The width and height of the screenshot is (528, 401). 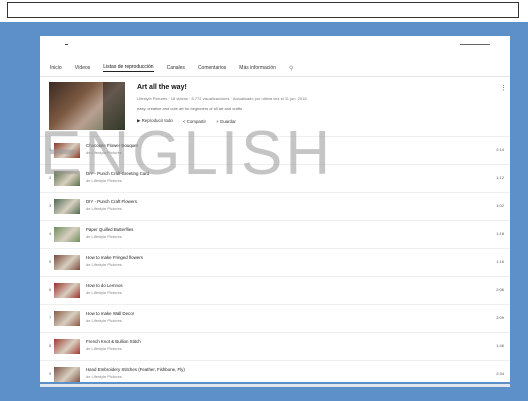 What do you see at coordinates (275, 76) in the screenshot?
I see `tab-divider` at bounding box center [275, 76].